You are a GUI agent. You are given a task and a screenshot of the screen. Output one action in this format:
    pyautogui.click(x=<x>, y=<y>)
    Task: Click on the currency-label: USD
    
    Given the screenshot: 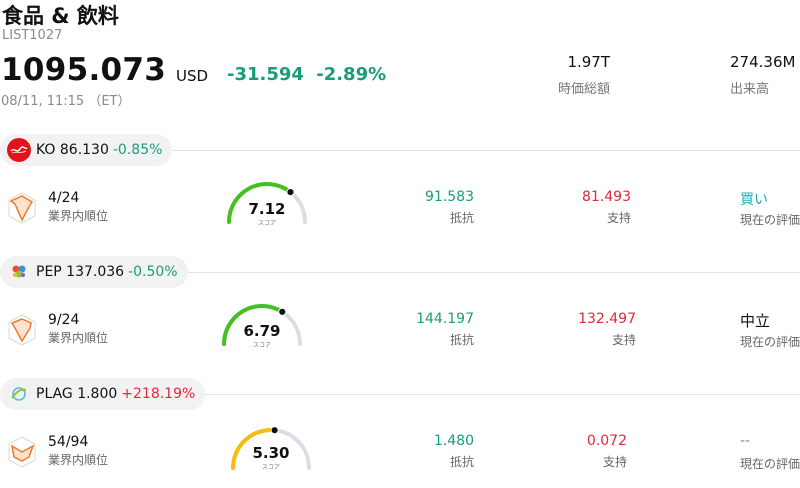 What is the action you would take?
    pyautogui.click(x=192, y=76)
    